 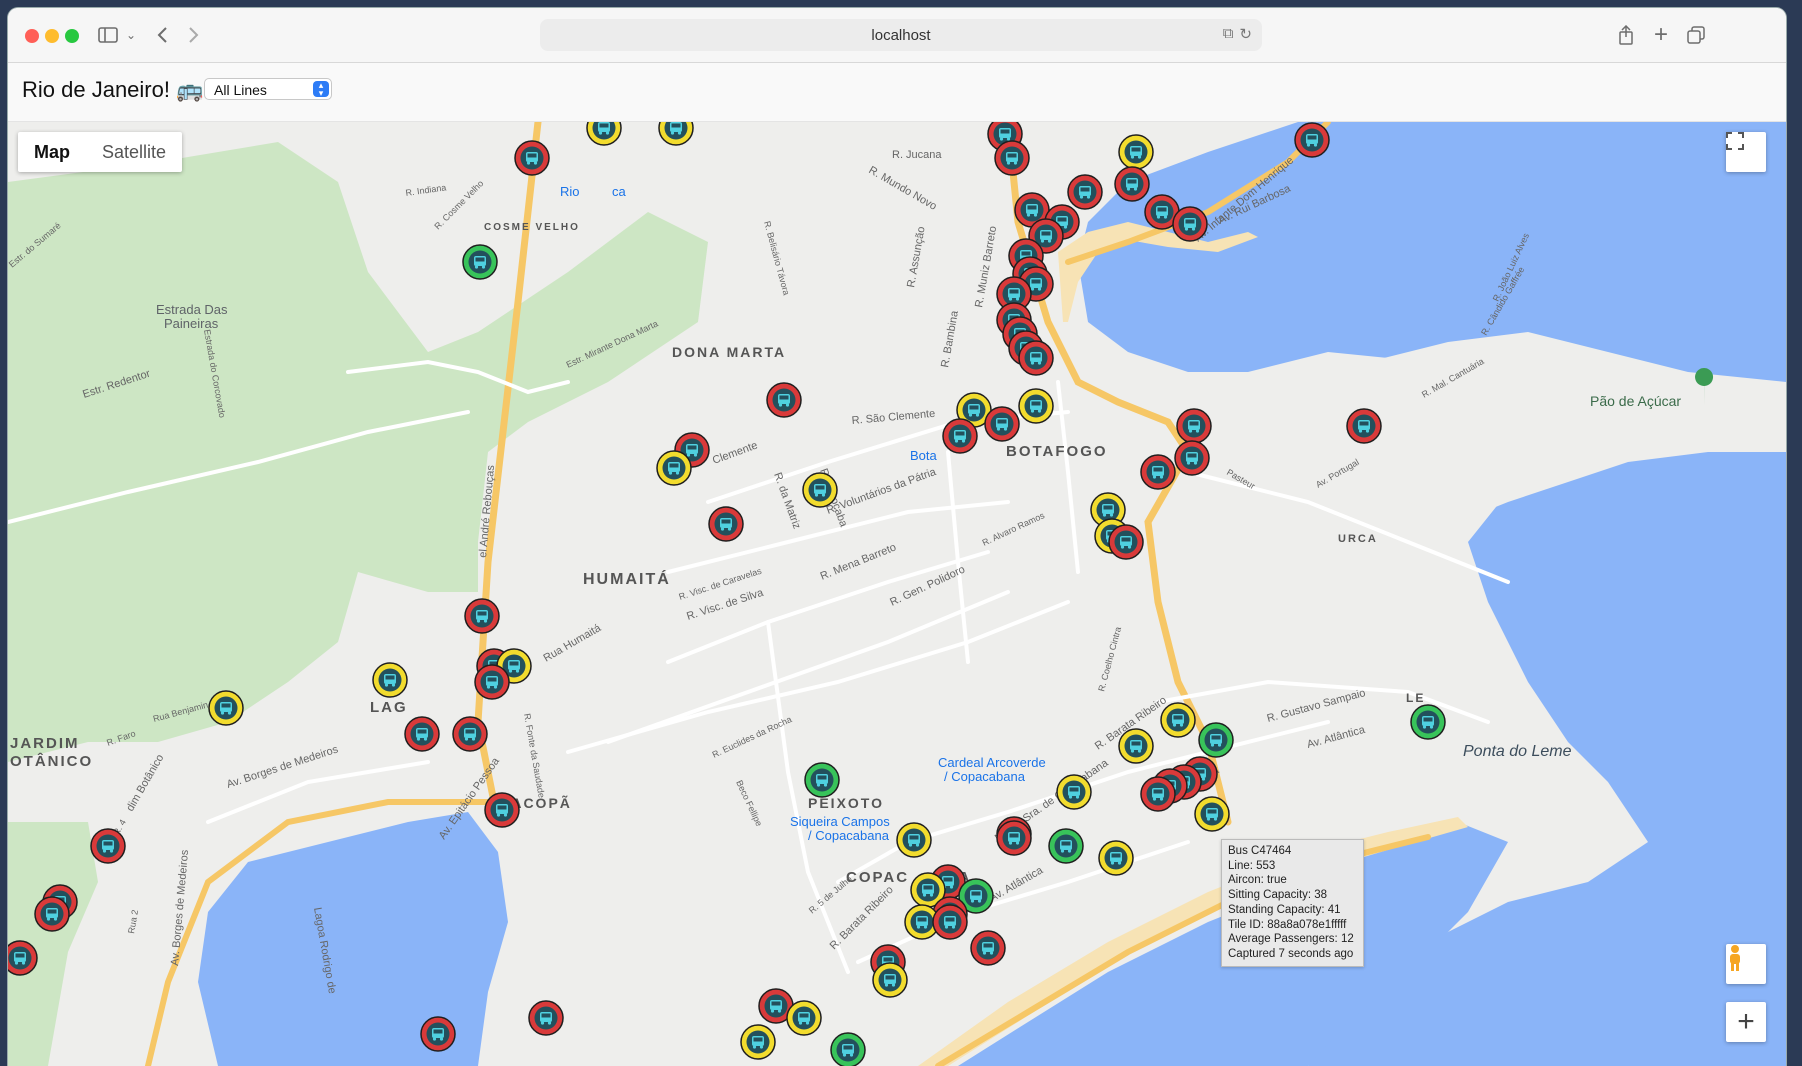 What do you see at coordinates (1358, 539) in the screenshot?
I see `label-urca: URCA` at bounding box center [1358, 539].